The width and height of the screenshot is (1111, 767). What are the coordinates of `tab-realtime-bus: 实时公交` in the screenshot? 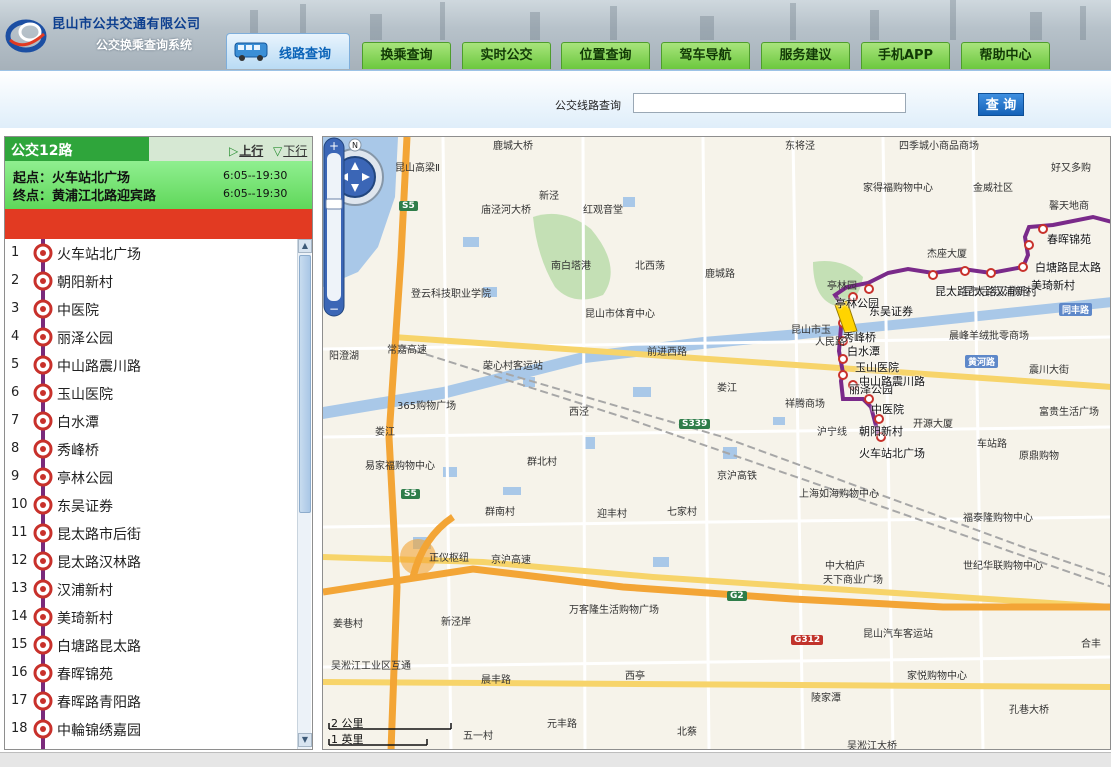 It's located at (506, 55).